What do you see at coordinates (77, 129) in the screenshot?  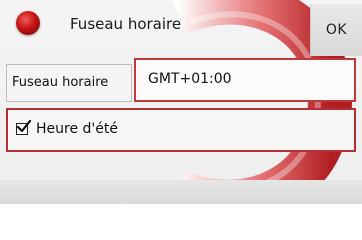 I see `daylight-saving-label: Heure d'été` at bounding box center [77, 129].